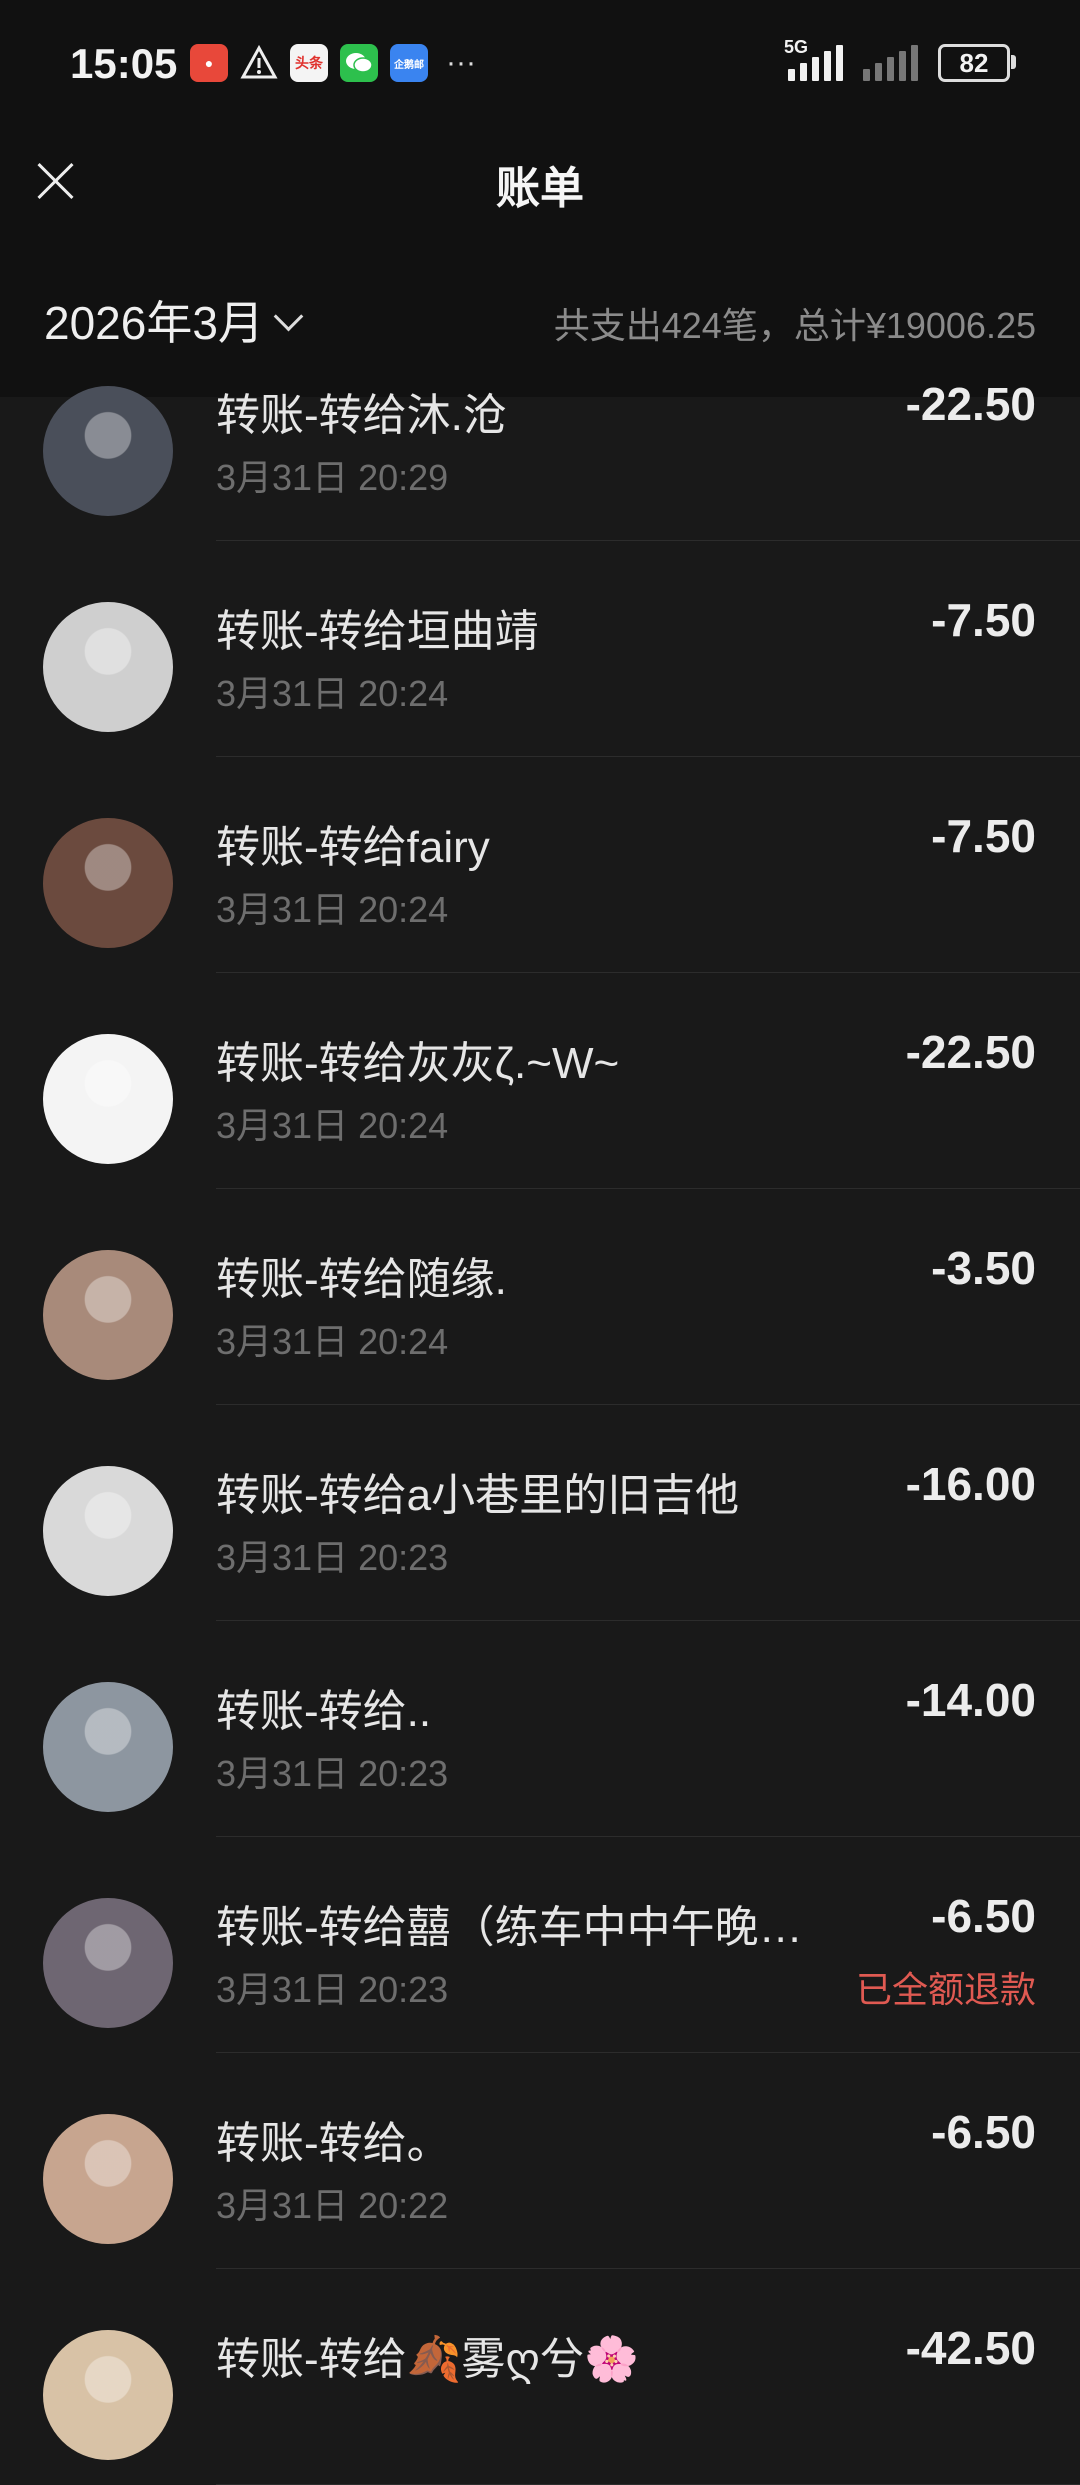 The image size is (1080, 2485). What do you see at coordinates (540, 649) in the screenshot?
I see `transaction-row: 转账-转给垣曲靖 3月31日 20:24 -7.50` at bounding box center [540, 649].